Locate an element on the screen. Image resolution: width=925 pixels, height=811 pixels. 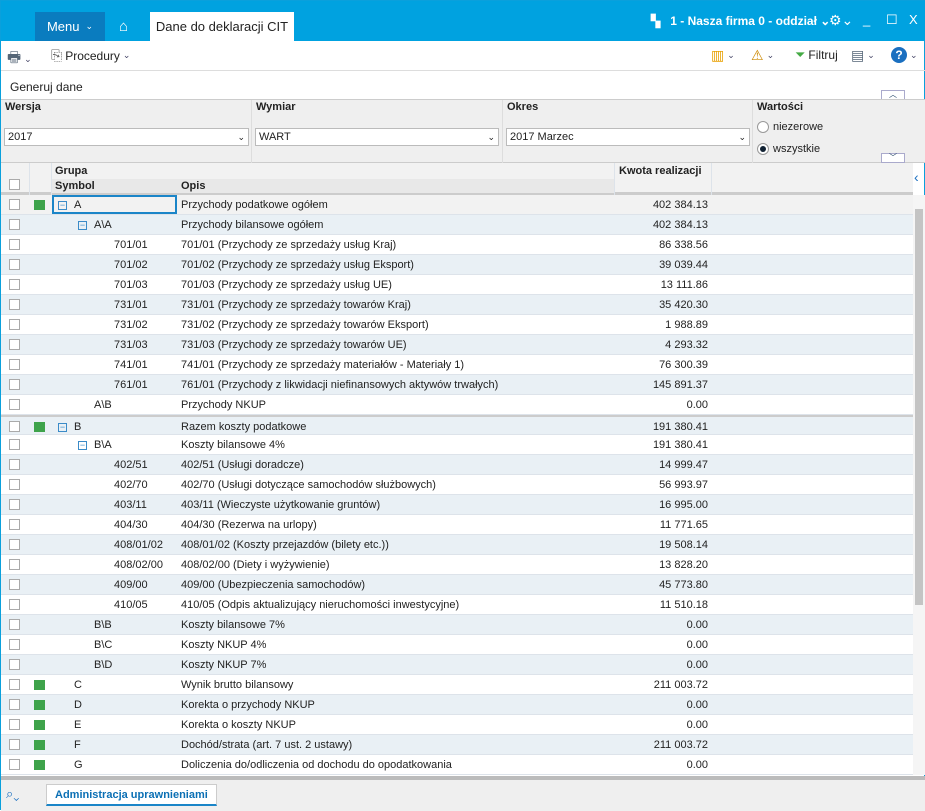
filter-button: ⏷ Filtruj is located at coordinates (816, 55).